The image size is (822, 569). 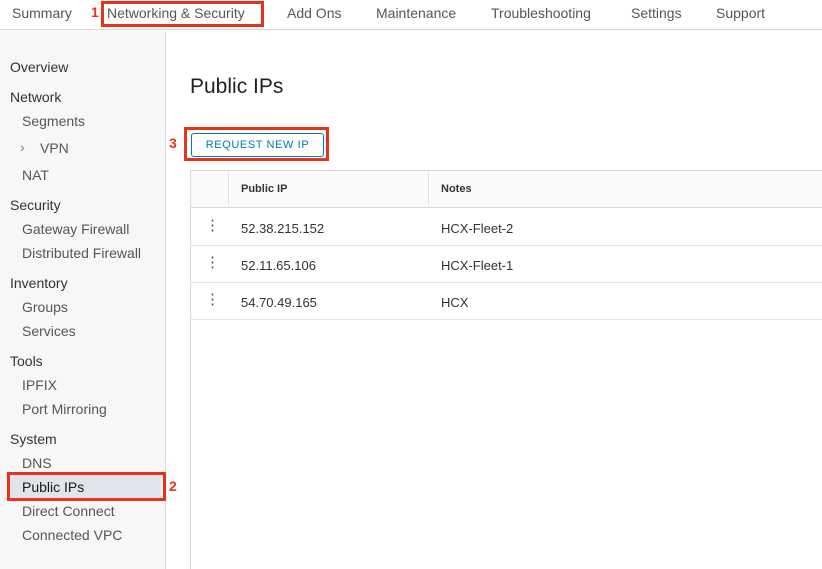 I want to click on sidebar-header-security: Security, so click(x=35, y=205).